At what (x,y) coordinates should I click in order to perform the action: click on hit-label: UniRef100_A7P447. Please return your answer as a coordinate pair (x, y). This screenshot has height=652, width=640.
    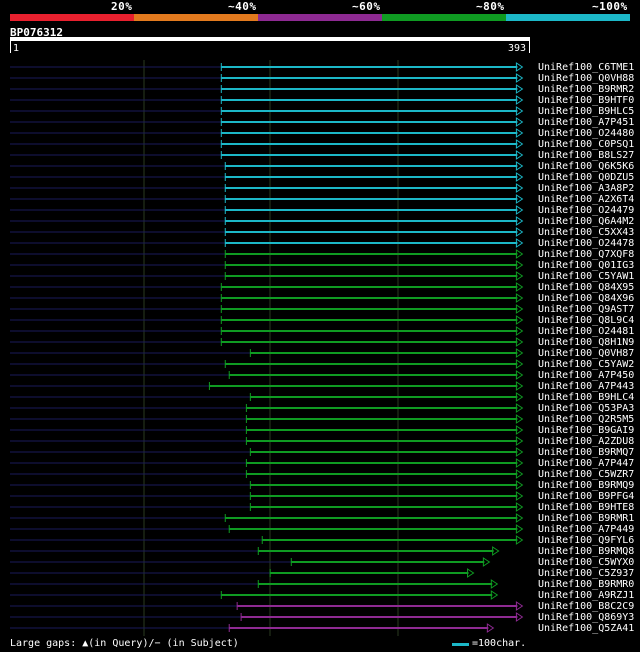
    Looking at the image, I should click on (586, 463).